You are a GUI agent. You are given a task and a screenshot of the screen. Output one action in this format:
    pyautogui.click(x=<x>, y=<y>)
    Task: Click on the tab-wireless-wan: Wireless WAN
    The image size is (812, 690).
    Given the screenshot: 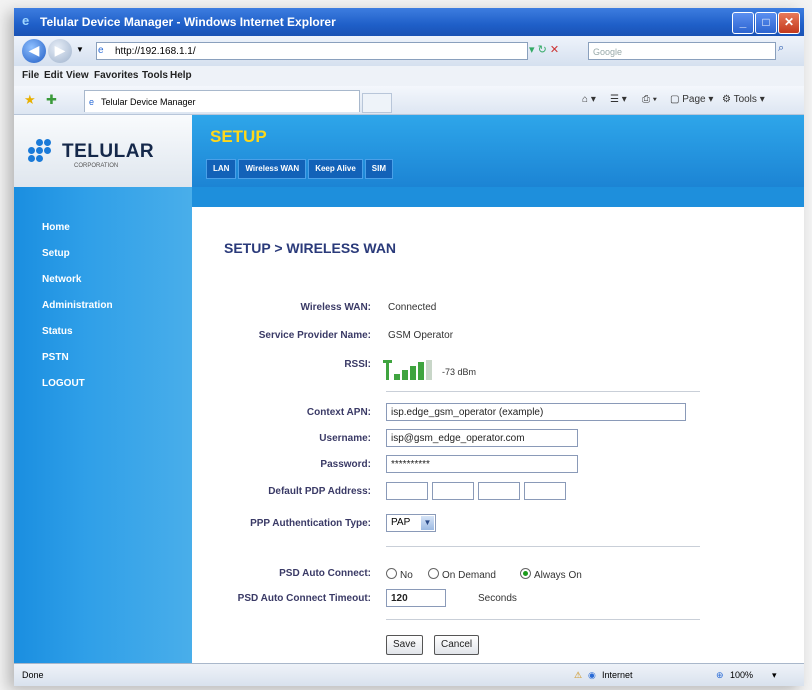 What is the action you would take?
    pyautogui.click(x=272, y=169)
    